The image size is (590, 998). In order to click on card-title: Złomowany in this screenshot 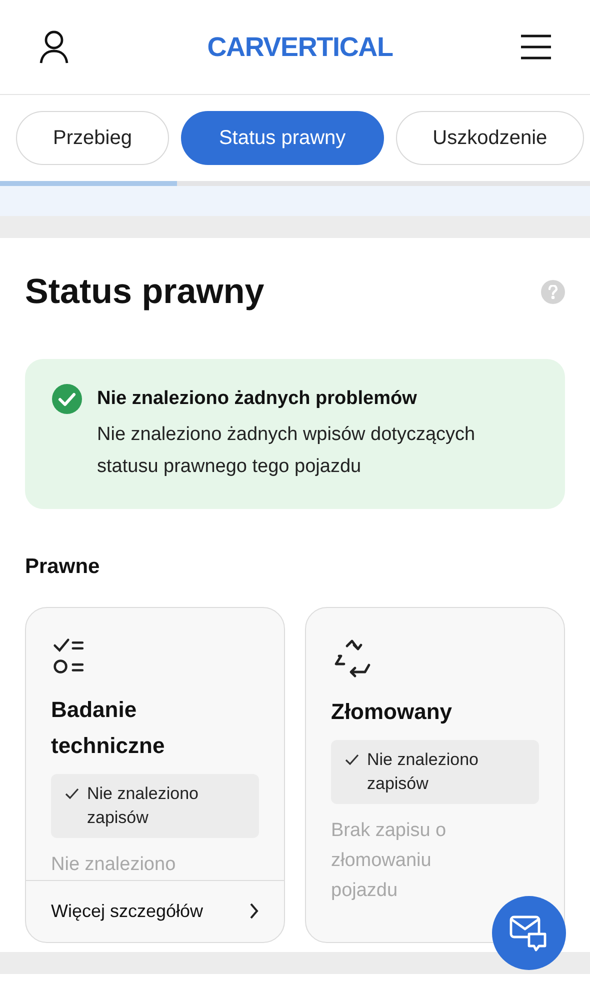, I will do `click(392, 712)`.